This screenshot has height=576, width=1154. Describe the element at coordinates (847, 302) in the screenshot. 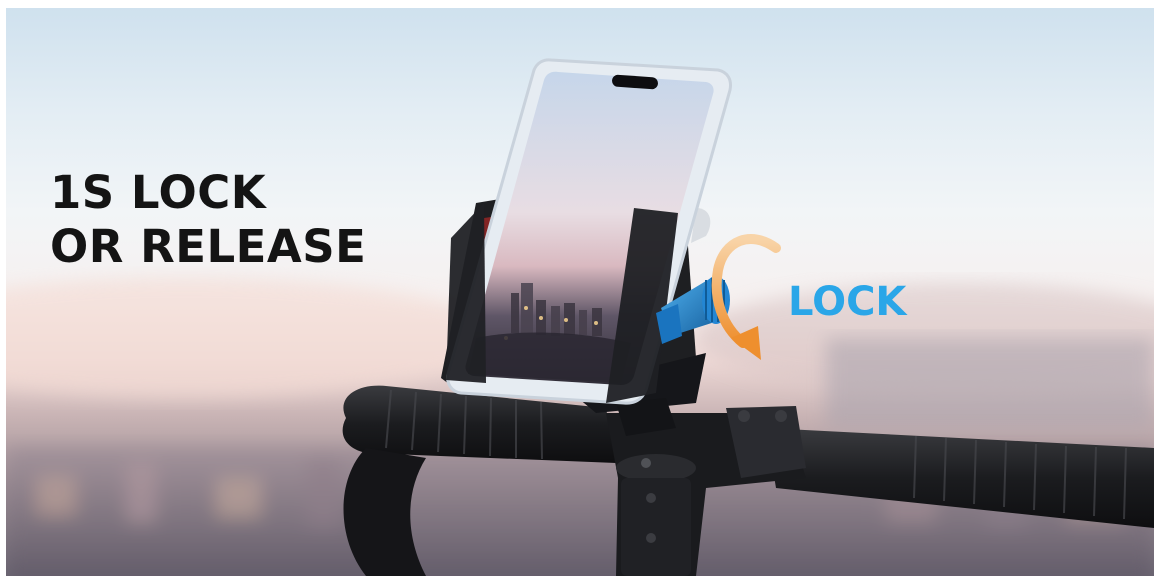

I see `lock-callout-label: LOCK` at that location.